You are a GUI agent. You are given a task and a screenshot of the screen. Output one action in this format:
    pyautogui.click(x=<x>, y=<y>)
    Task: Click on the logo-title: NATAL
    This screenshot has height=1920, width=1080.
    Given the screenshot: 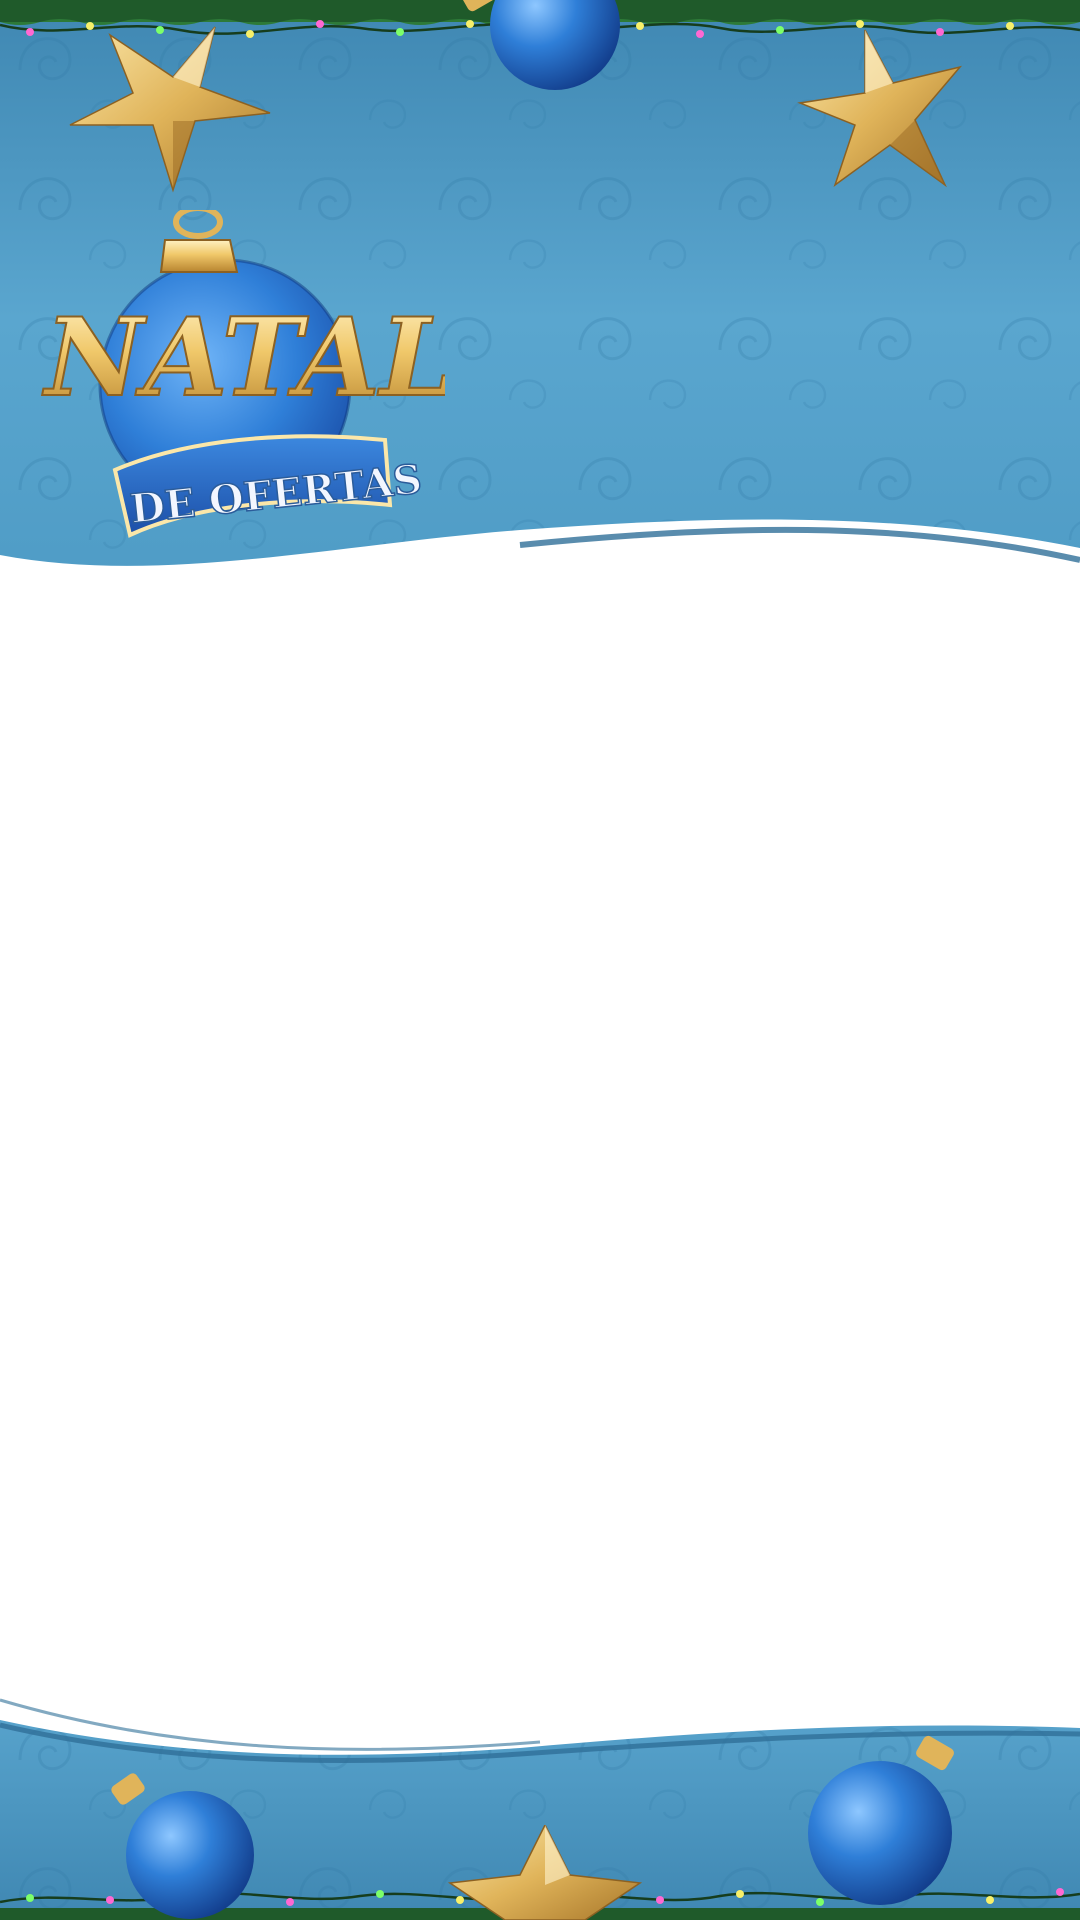 What is the action you would take?
    pyautogui.click(x=243, y=358)
    